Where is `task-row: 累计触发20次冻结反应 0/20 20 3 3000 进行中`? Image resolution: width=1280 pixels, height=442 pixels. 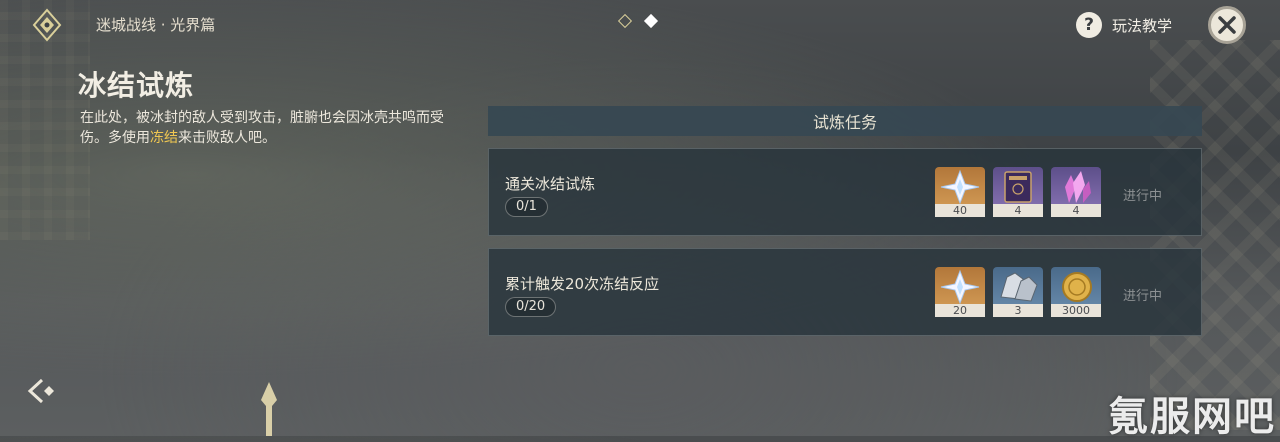
task-row: 累计触发20次冻结反应 0/20 20 3 3000 进行中 is located at coordinates (845, 292).